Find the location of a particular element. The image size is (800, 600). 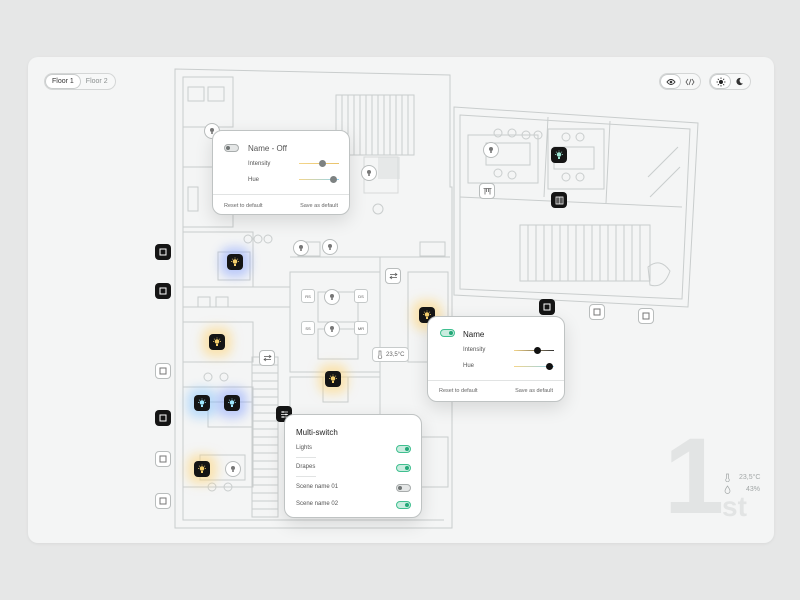

multi-switch-item-label: Scene name 02 is located at coordinates (317, 504).